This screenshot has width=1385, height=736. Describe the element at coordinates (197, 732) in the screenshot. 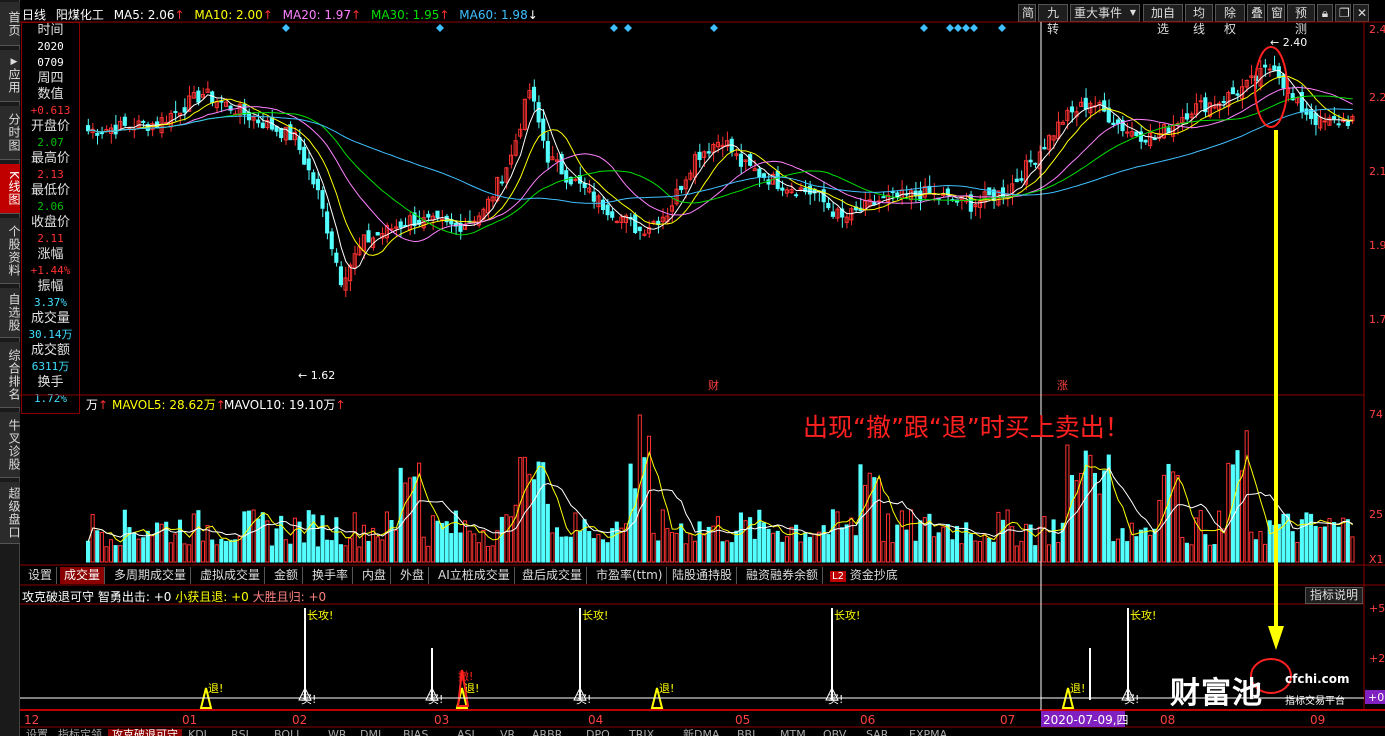

I see `bottom-tab: KDJ` at that location.